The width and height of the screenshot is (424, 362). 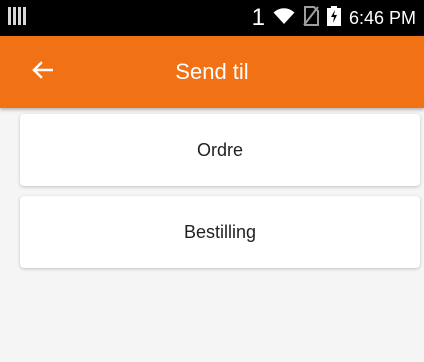 I want to click on option-label: Bestilling, so click(x=220, y=231).